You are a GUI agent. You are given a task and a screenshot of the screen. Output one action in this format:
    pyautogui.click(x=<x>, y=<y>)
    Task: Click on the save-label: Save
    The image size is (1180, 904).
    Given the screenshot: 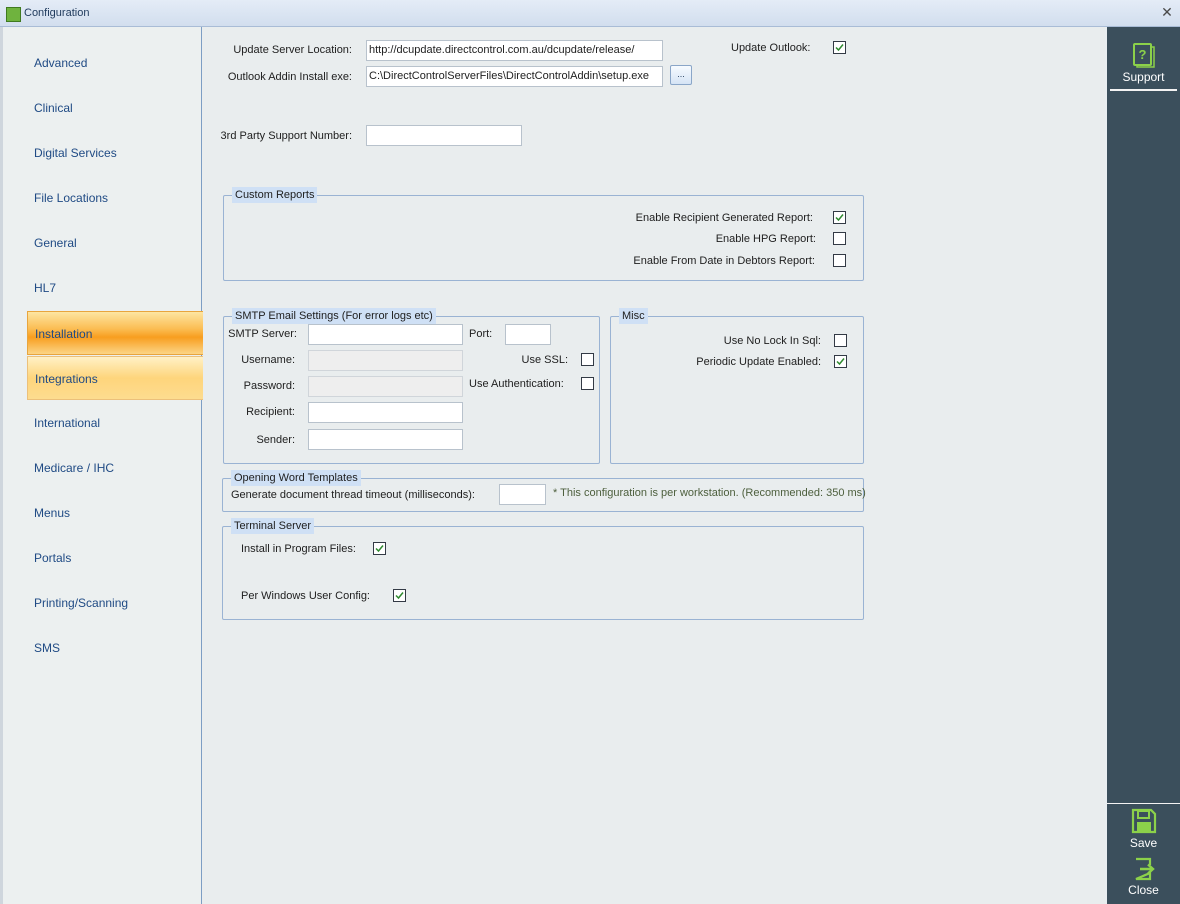 What is the action you would take?
    pyautogui.click(x=1143, y=843)
    